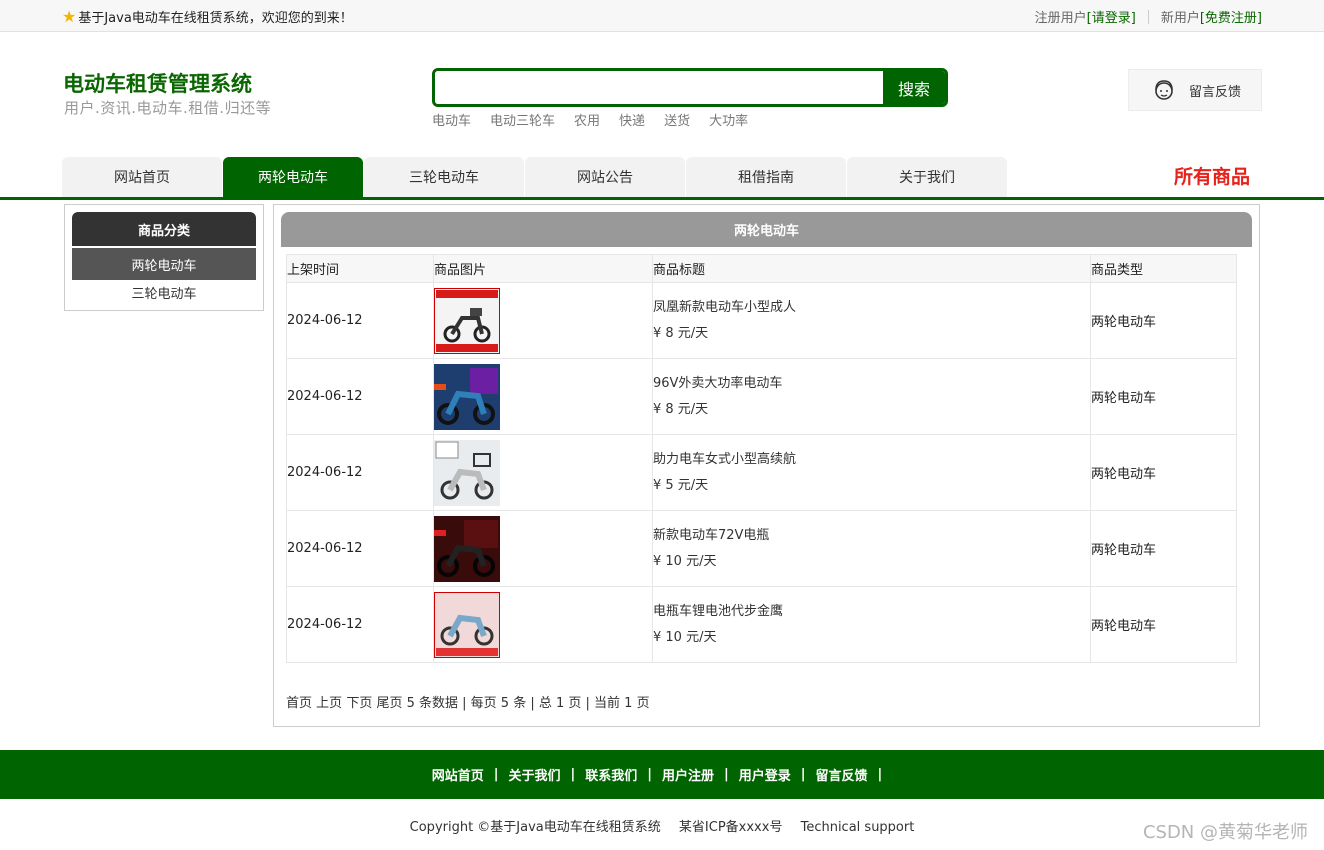 Image resolution: width=1324 pixels, height=850 pixels. What do you see at coordinates (1164, 90) in the screenshot?
I see `customer-service-icon` at bounding box center [1164, 90].